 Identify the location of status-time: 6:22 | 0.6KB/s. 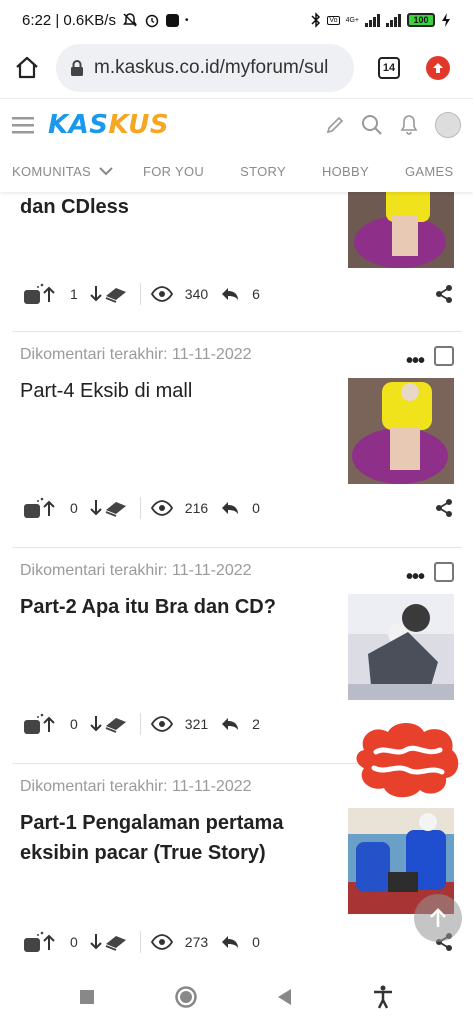
(69, 20).